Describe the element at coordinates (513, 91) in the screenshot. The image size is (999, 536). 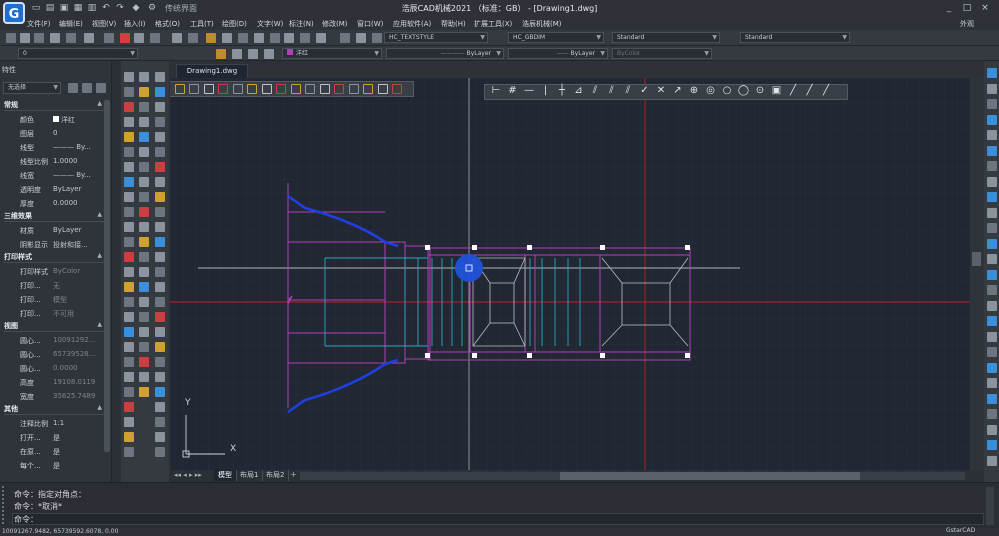
I see `object-snap-icon: #` at that location.